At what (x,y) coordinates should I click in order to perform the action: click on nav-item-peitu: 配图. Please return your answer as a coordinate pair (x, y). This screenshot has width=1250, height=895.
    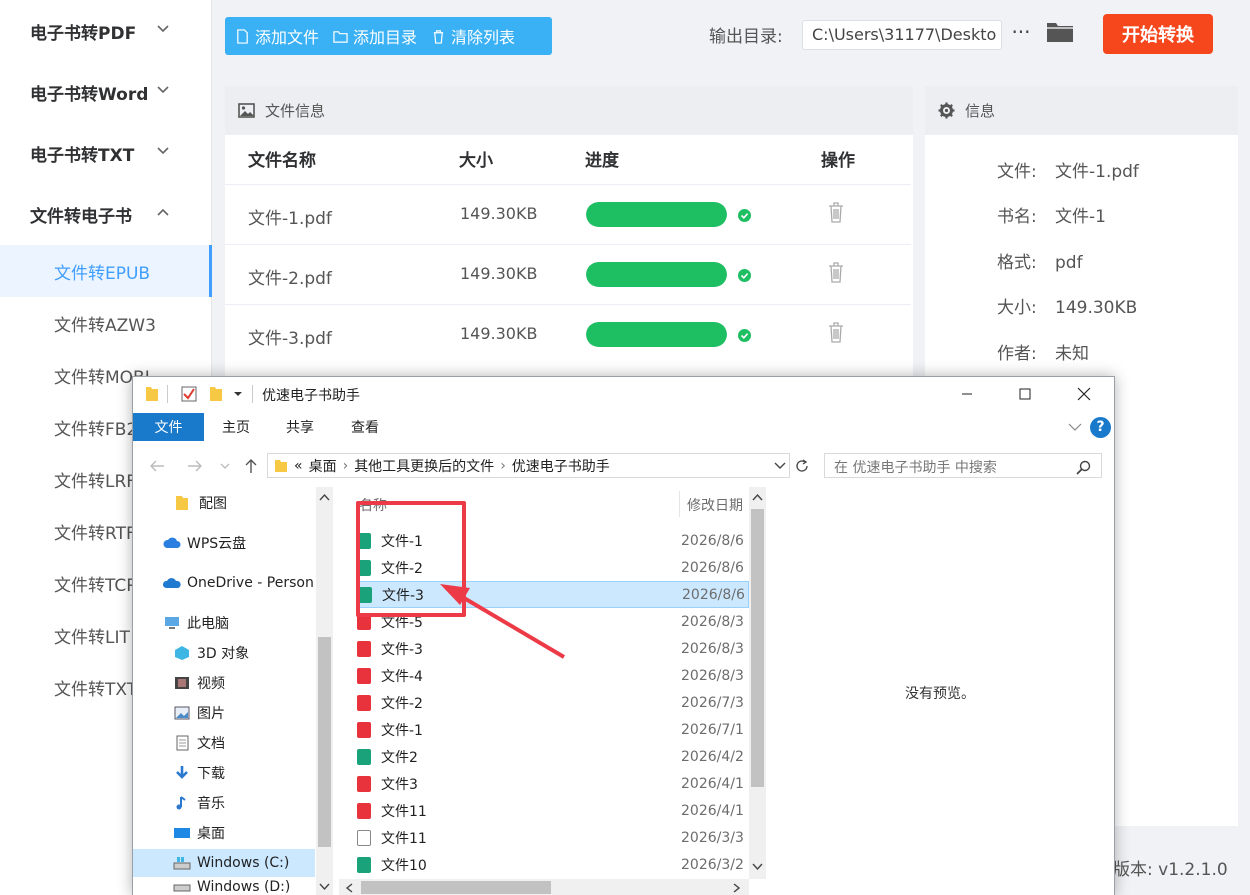
    Looking at the image, I should click on (201, 503).